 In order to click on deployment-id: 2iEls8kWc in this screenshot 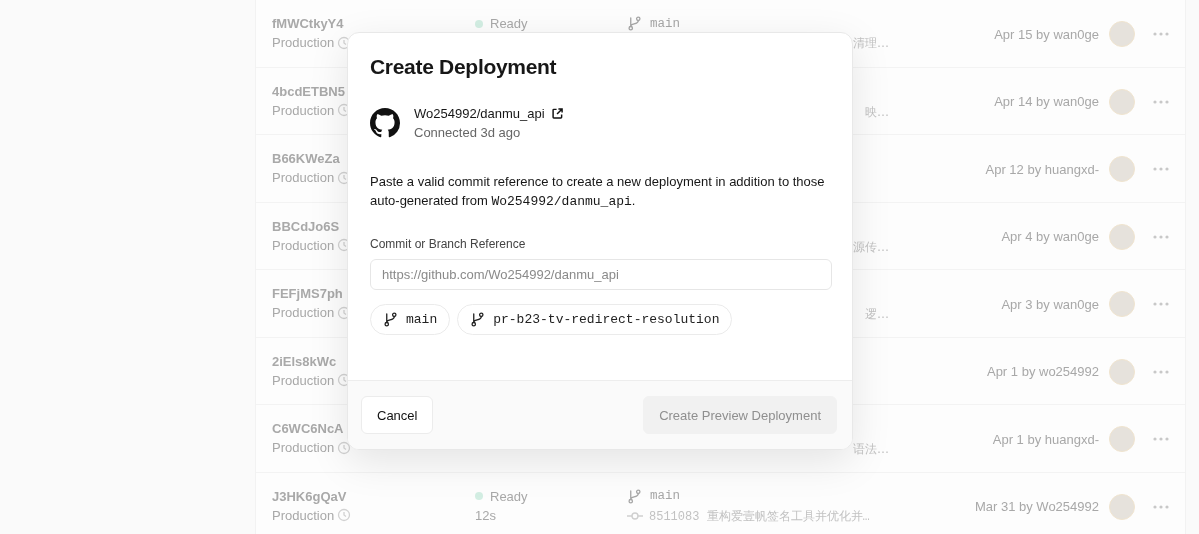, I will do `click(304, 361)`.